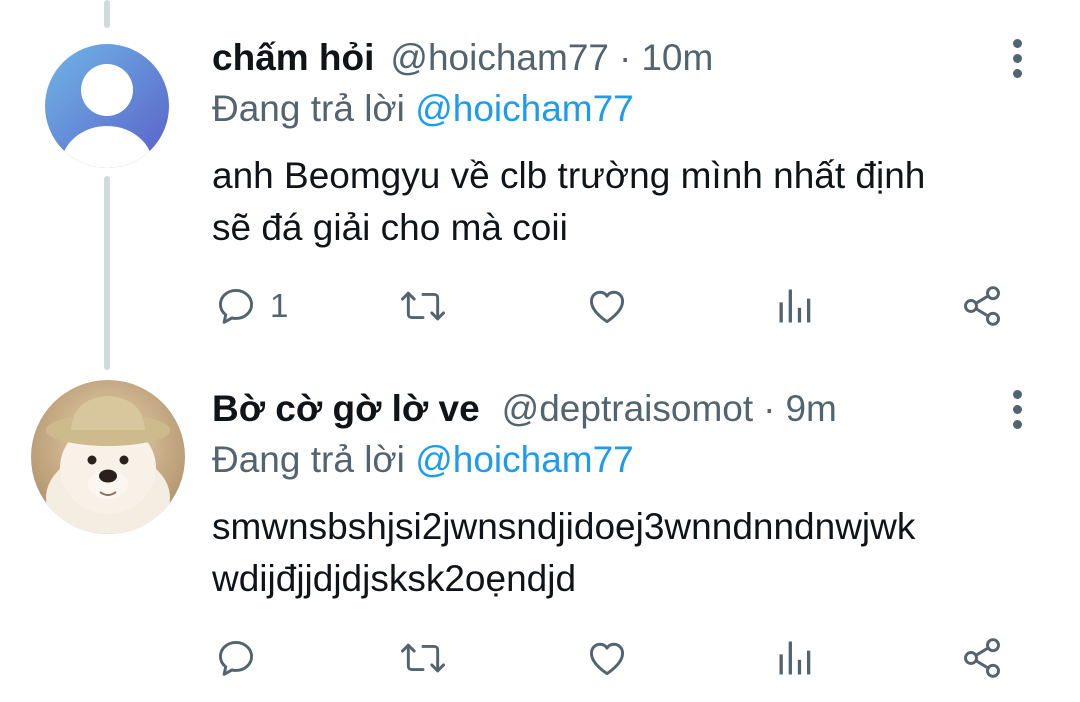  I want to click on thread-line-top, so click(107, 14).